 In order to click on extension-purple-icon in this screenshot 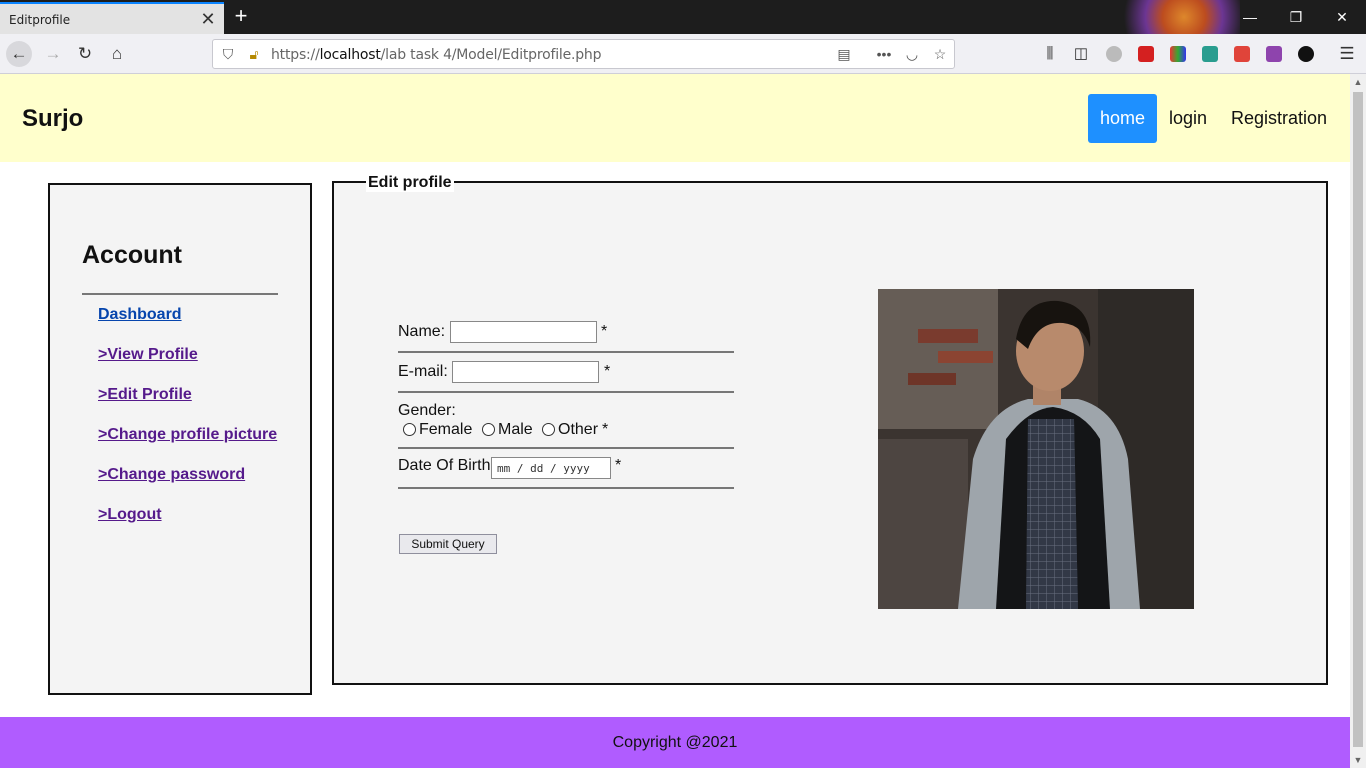, I will do `click(1274, 54)`.